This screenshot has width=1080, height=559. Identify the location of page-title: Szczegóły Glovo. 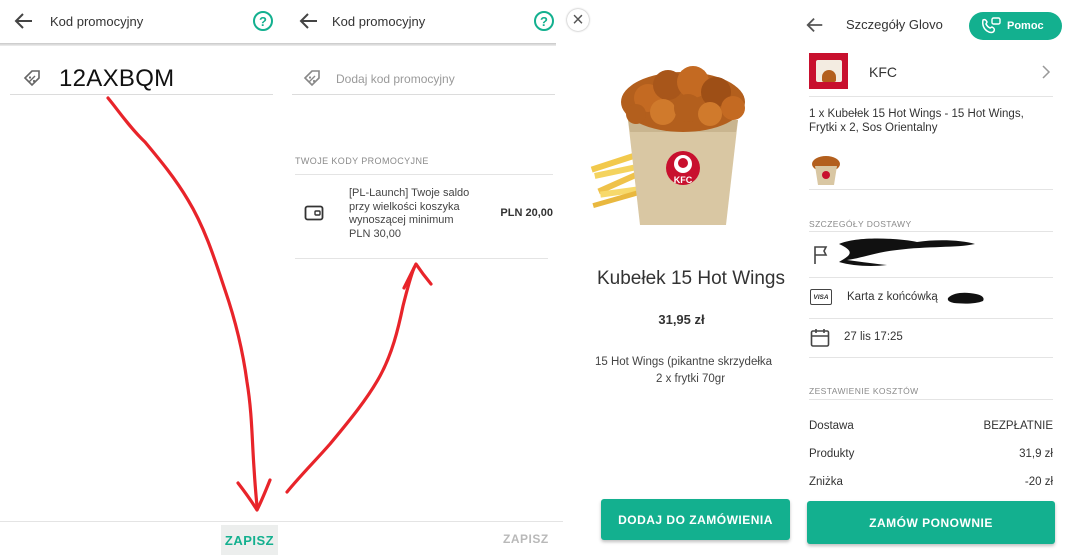
(894, 24).